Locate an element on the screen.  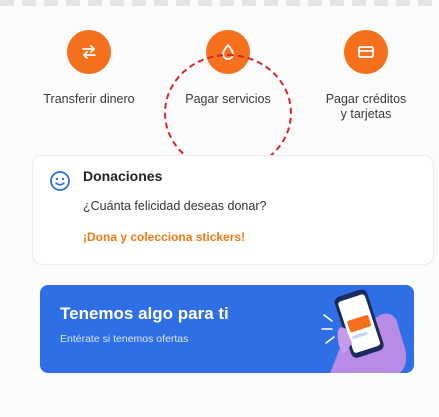
phone-hand-icon is located at coordinates (364, 331).